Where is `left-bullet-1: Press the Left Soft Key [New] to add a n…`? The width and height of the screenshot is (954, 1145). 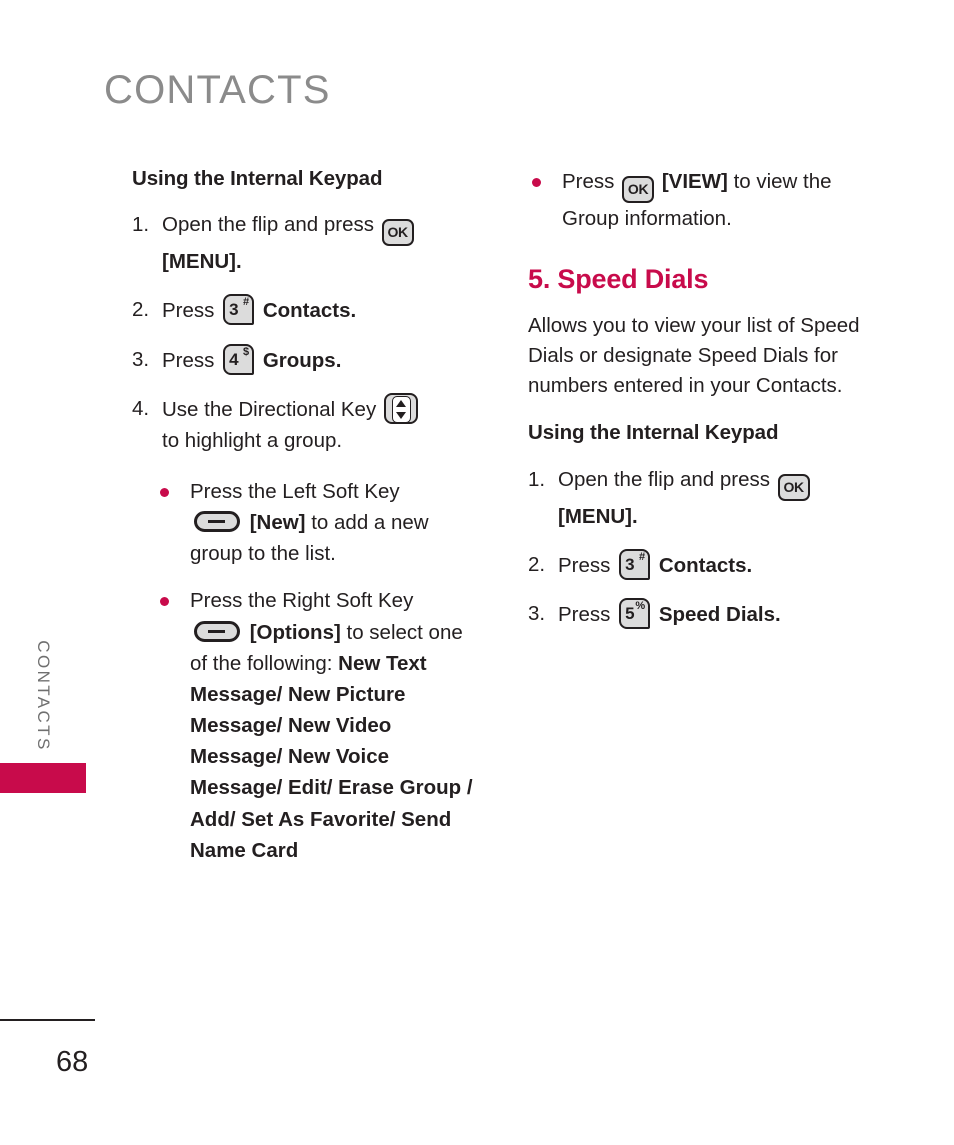
left-bullet-1: Press the Left Soft Key [New] to add a n… is located at coordinates (319, 522).